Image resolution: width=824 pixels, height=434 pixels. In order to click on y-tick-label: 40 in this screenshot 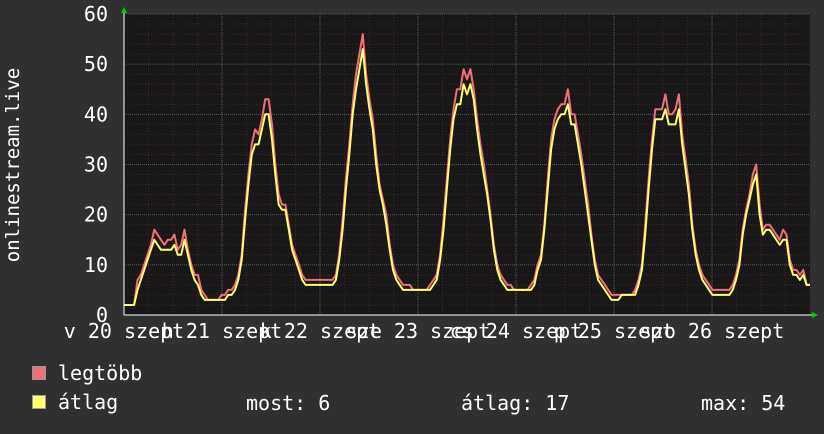, I will do `click(96, 114)`.